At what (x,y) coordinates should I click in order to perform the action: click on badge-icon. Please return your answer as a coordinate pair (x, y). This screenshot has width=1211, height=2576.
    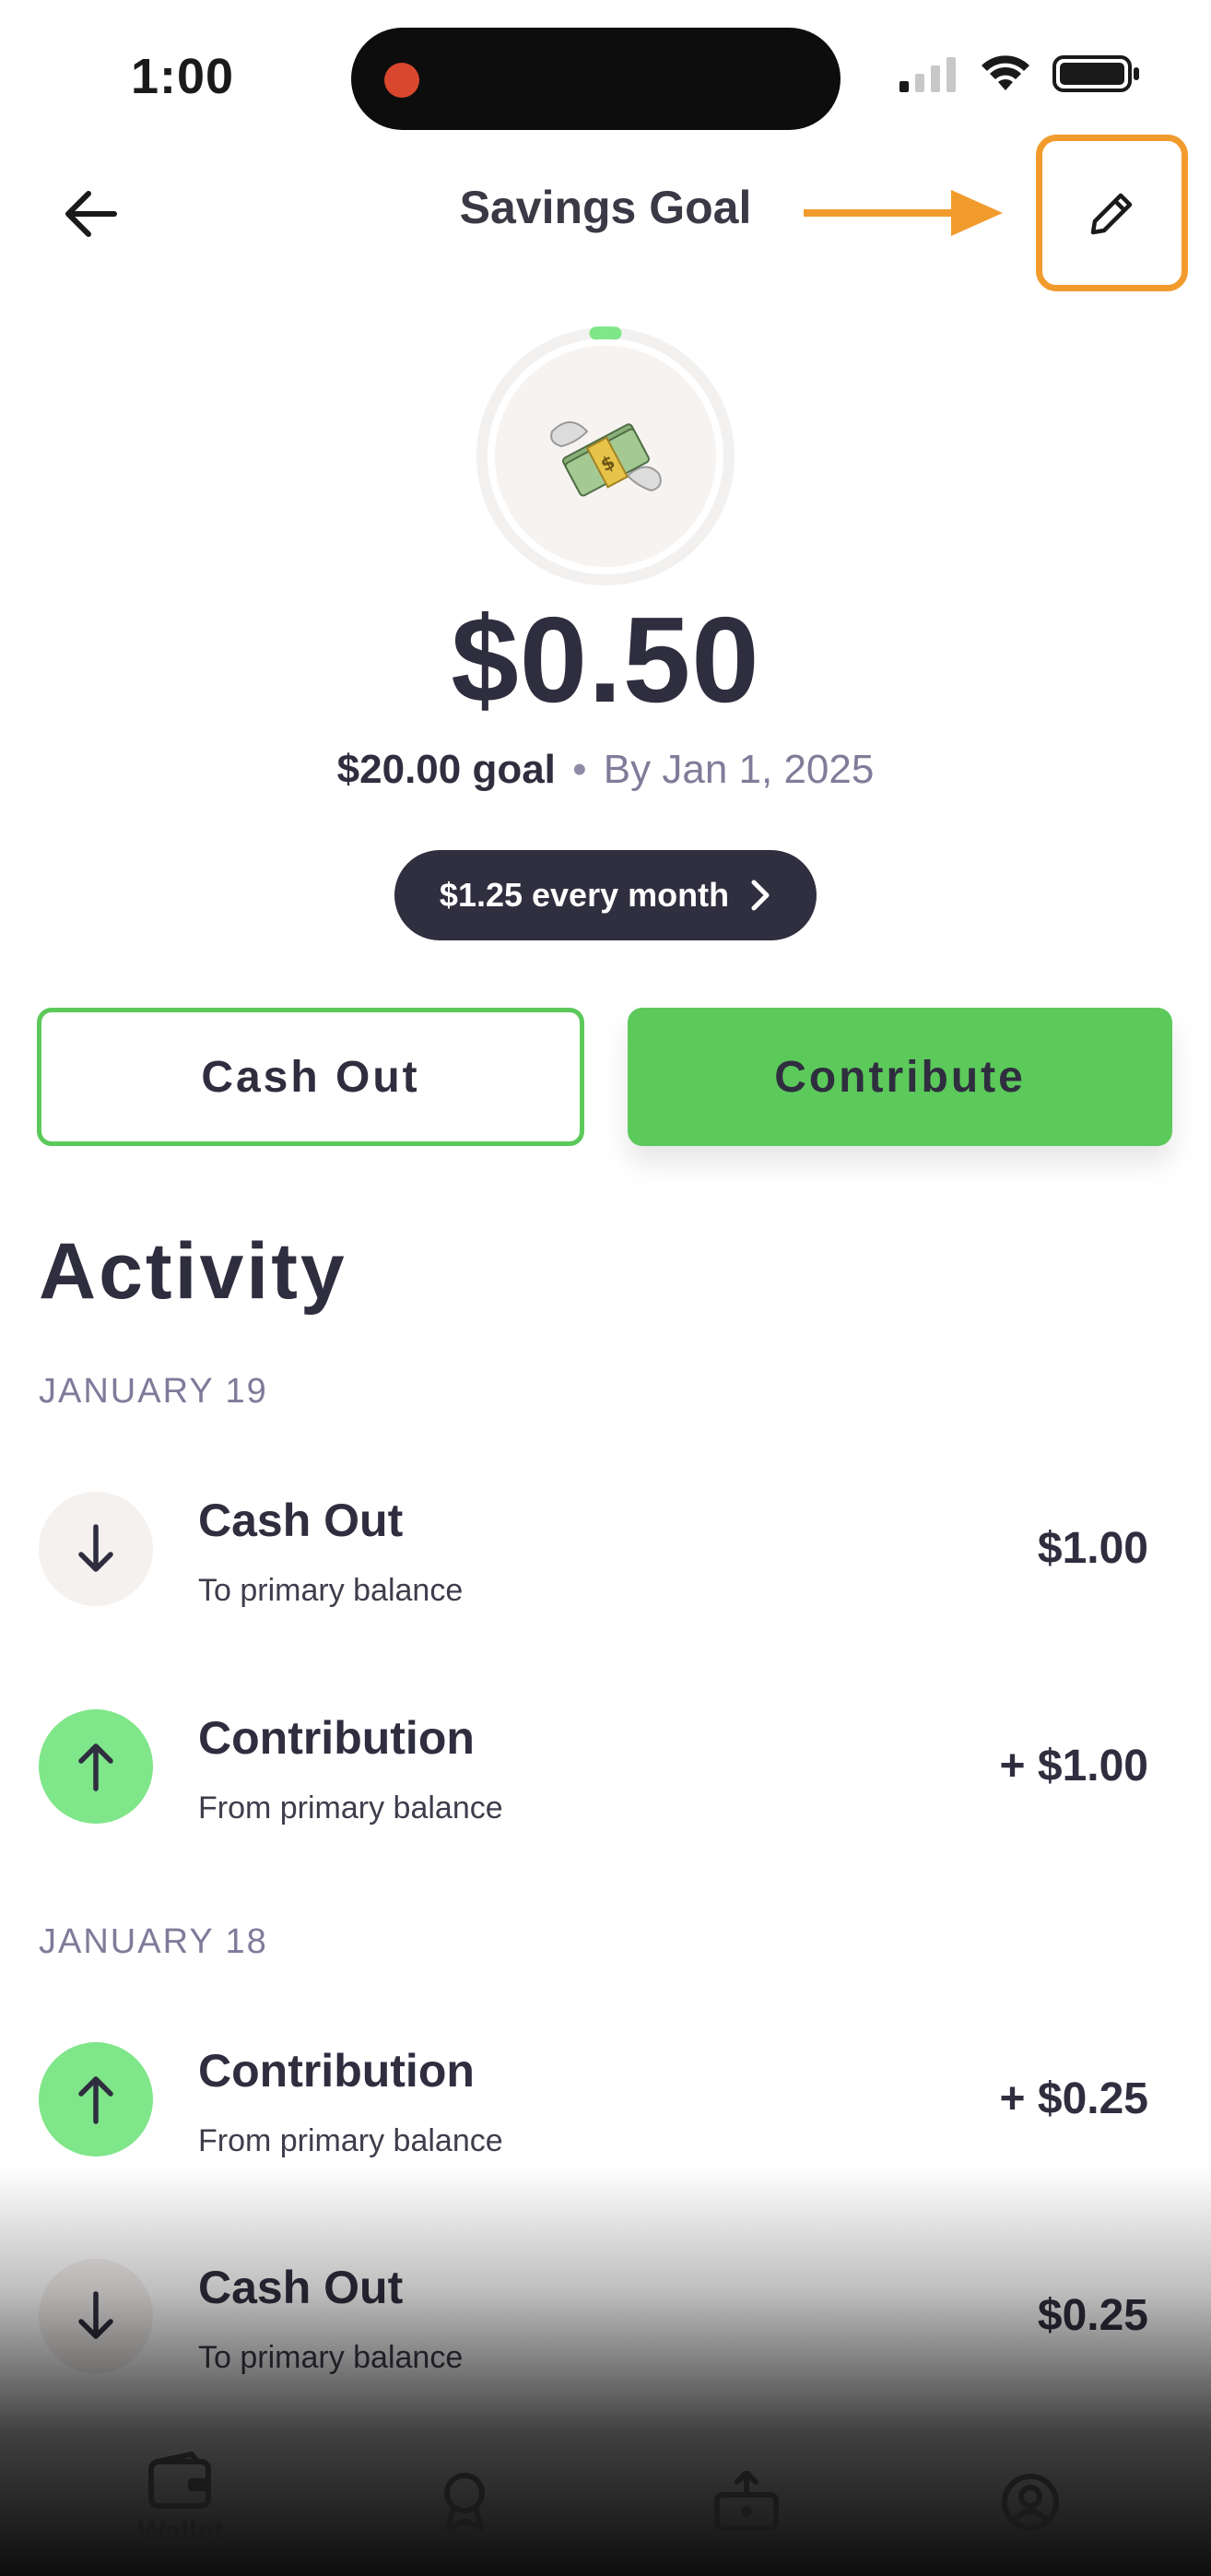
    Looking at the image, I should click on (465, 2502).